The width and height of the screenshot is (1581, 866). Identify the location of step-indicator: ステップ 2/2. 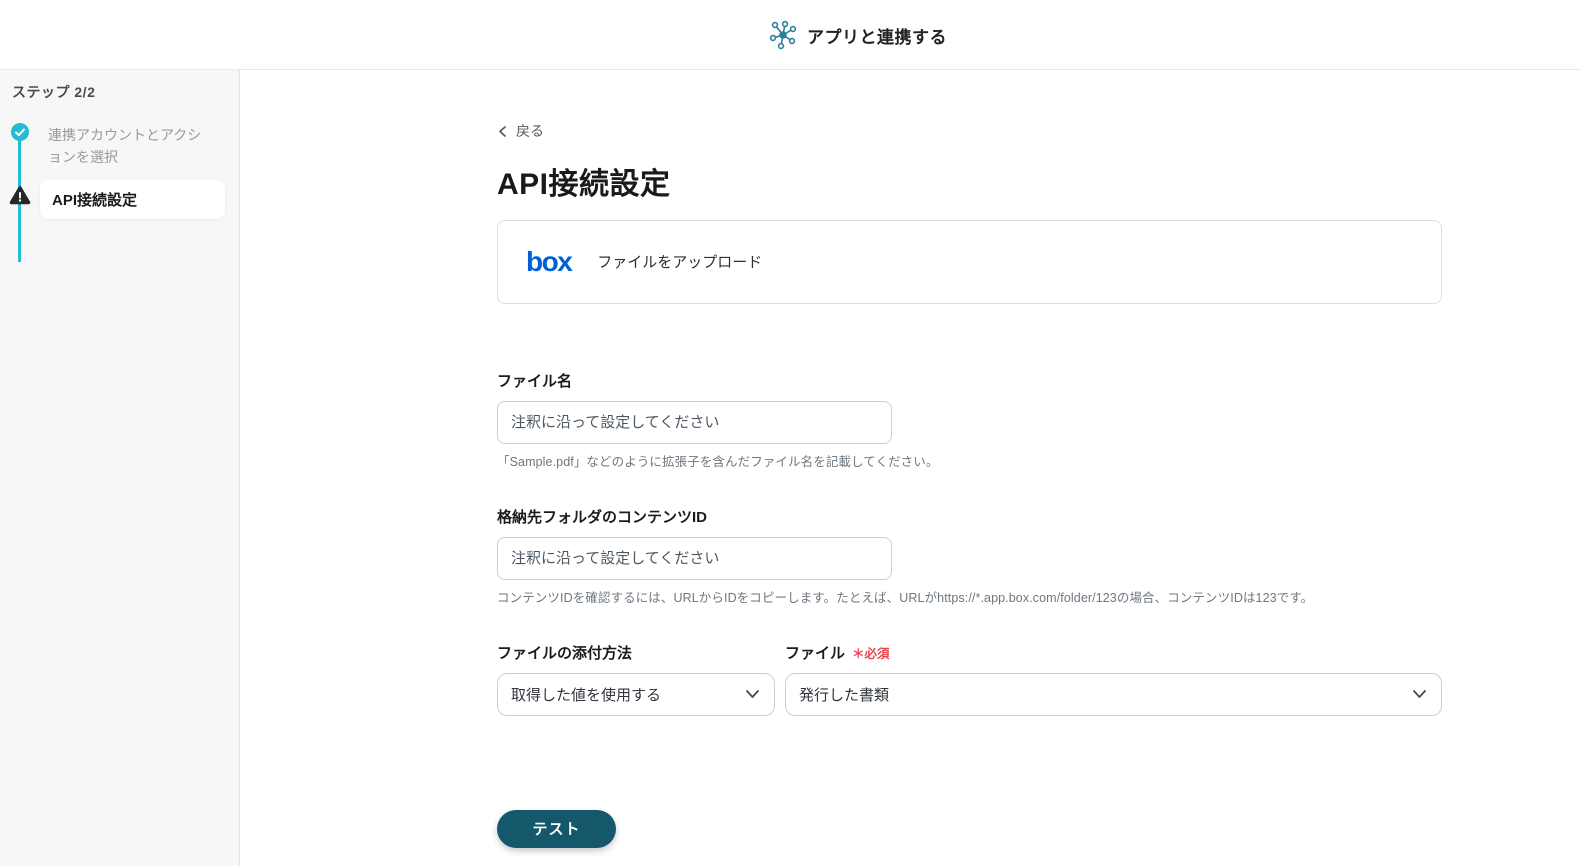
(54, 92).